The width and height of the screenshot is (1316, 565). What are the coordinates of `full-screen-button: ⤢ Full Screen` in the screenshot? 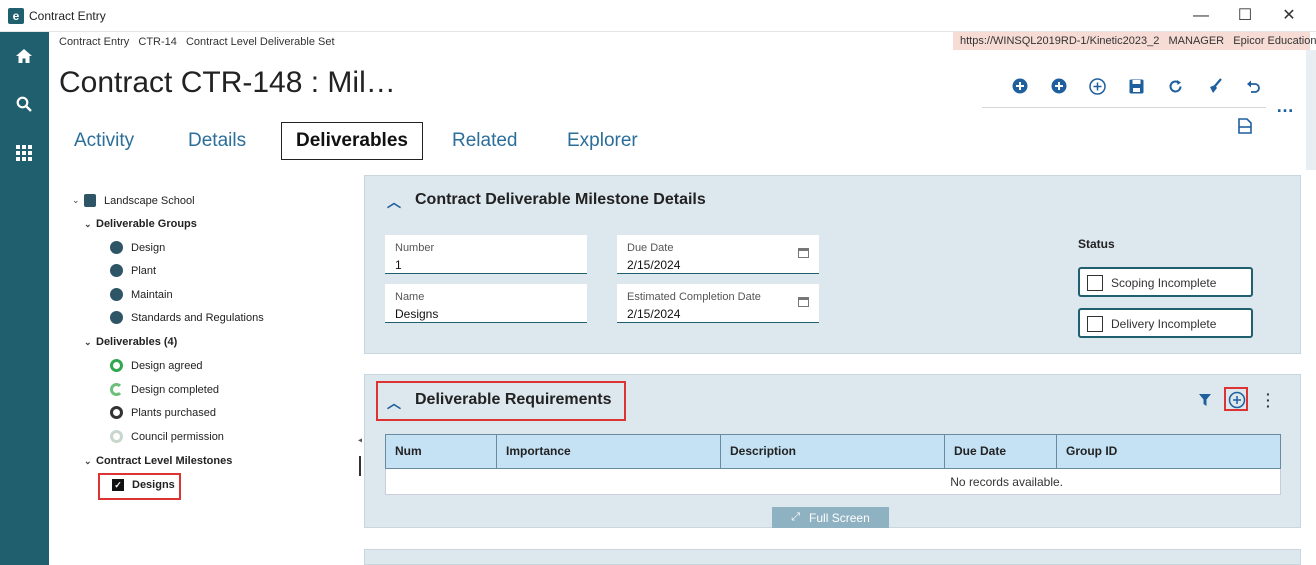 It's located at (830, 517).